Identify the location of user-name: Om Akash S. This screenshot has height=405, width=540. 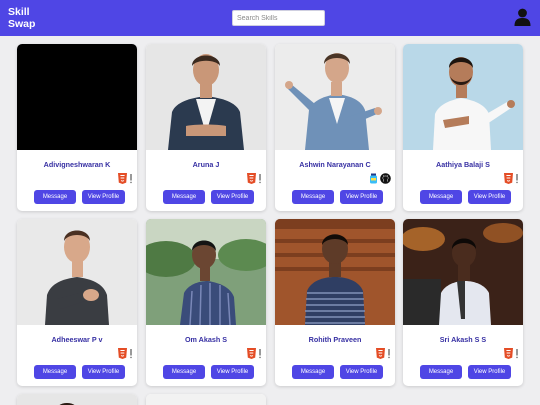
(206, 339).